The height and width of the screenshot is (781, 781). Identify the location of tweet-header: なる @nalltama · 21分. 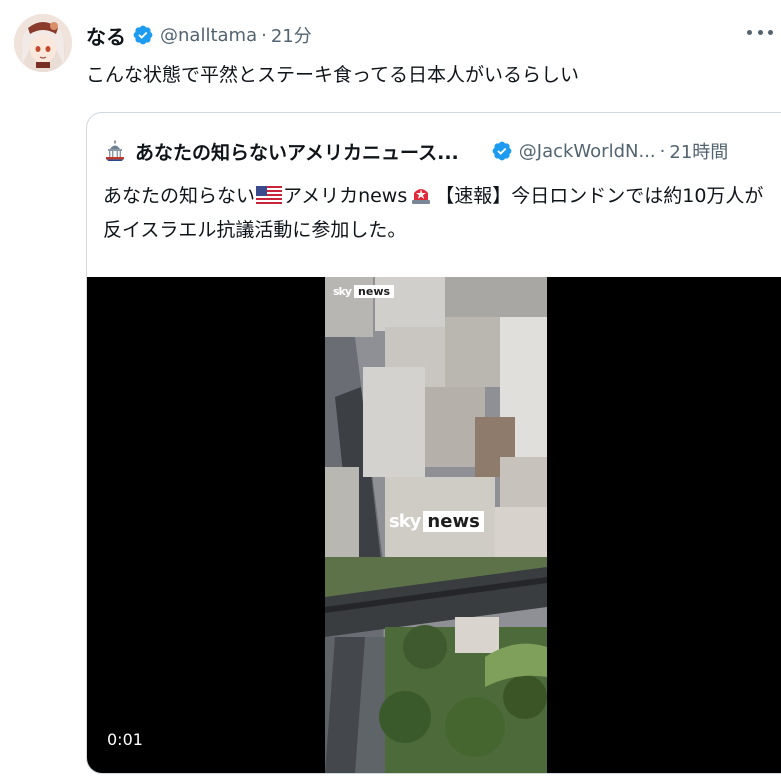
(199, 35).